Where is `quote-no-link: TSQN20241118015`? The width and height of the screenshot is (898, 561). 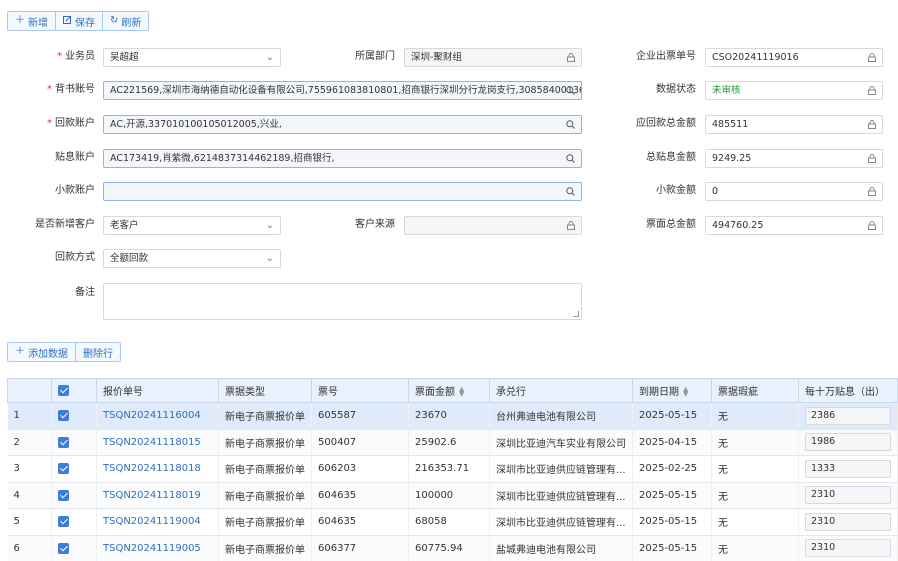
quote-no-link: TSQN20241118015 is located at coordinates (157, 442).